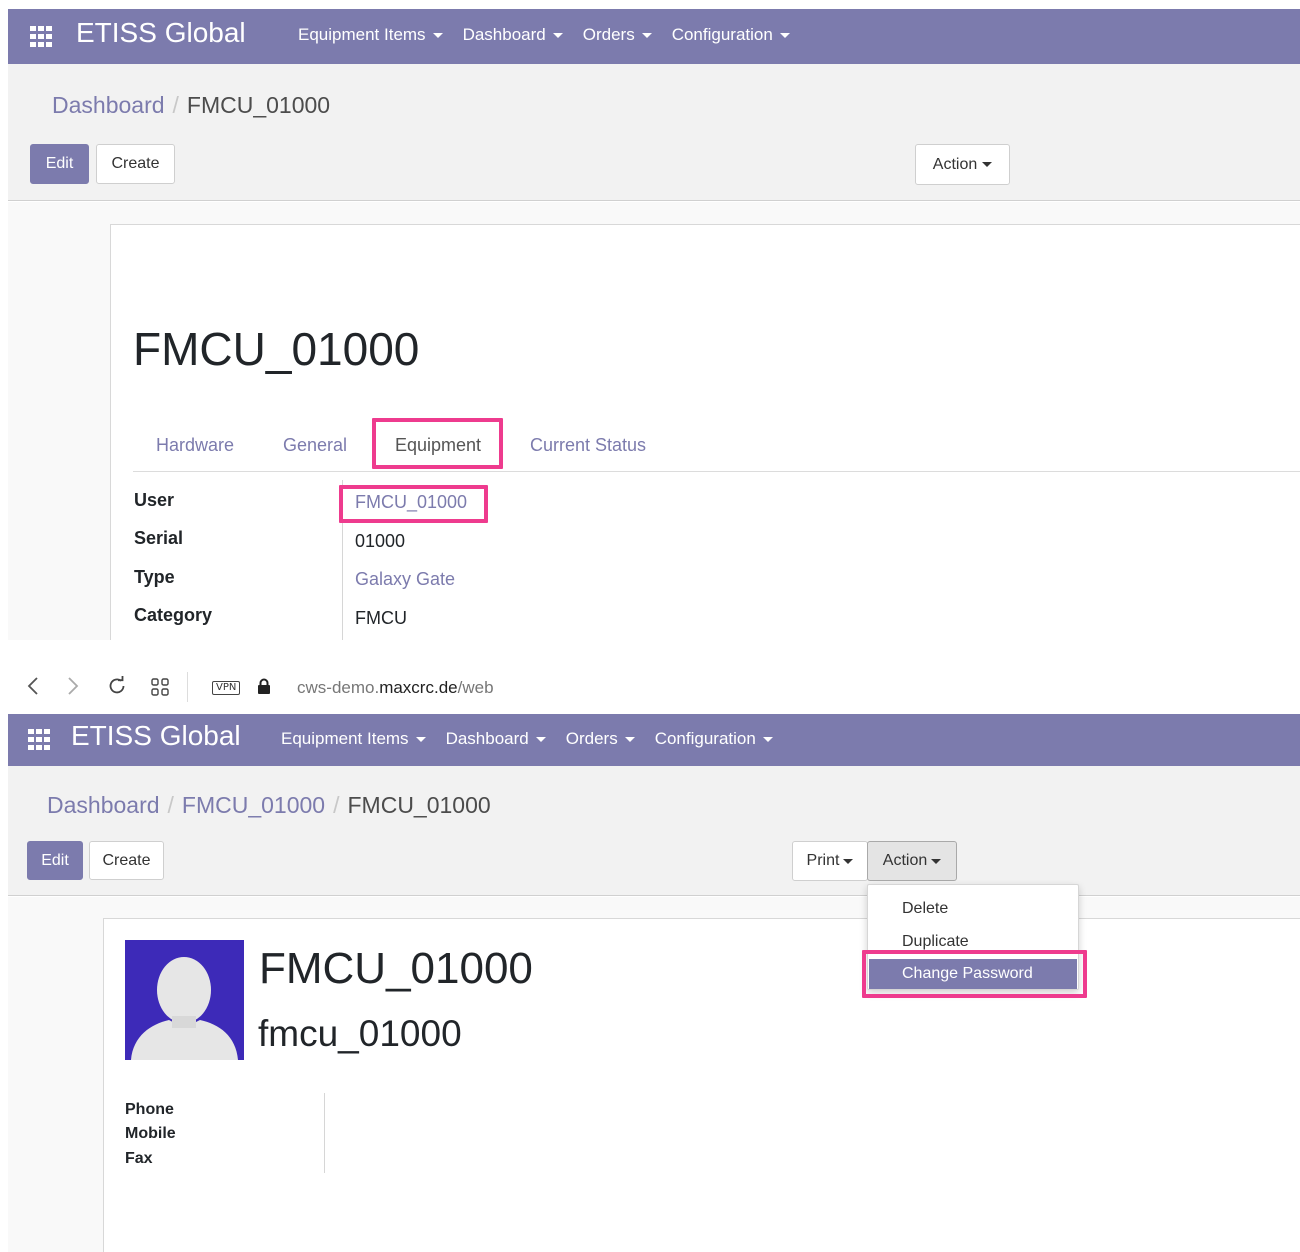 Image resolution: width=1300 pixels, height=1252 pixels. What do you see at coordinates (438, 445) in the screenshot?
I see `tab-equipment: Equipment` at bounding box center [438, 445].